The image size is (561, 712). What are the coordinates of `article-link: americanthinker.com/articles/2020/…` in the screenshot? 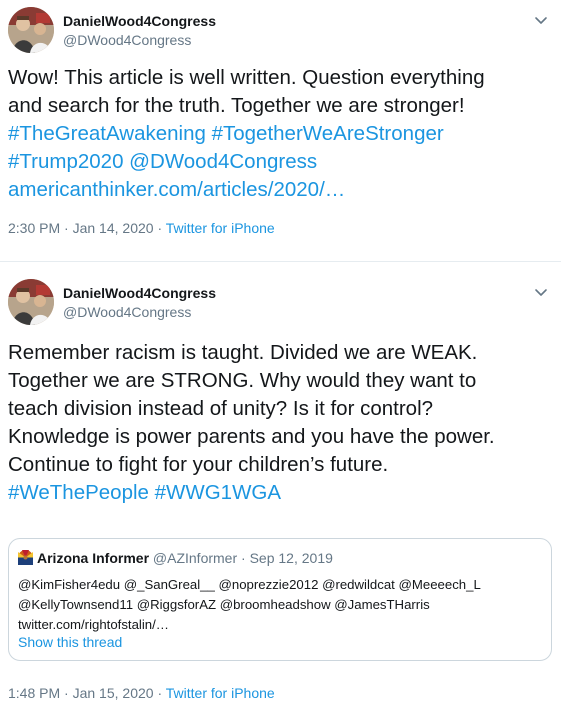 It's located at (278, 190).